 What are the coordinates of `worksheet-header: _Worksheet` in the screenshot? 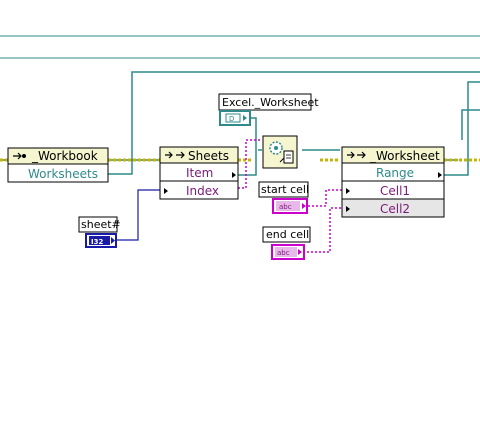 It's located at (404, 156).